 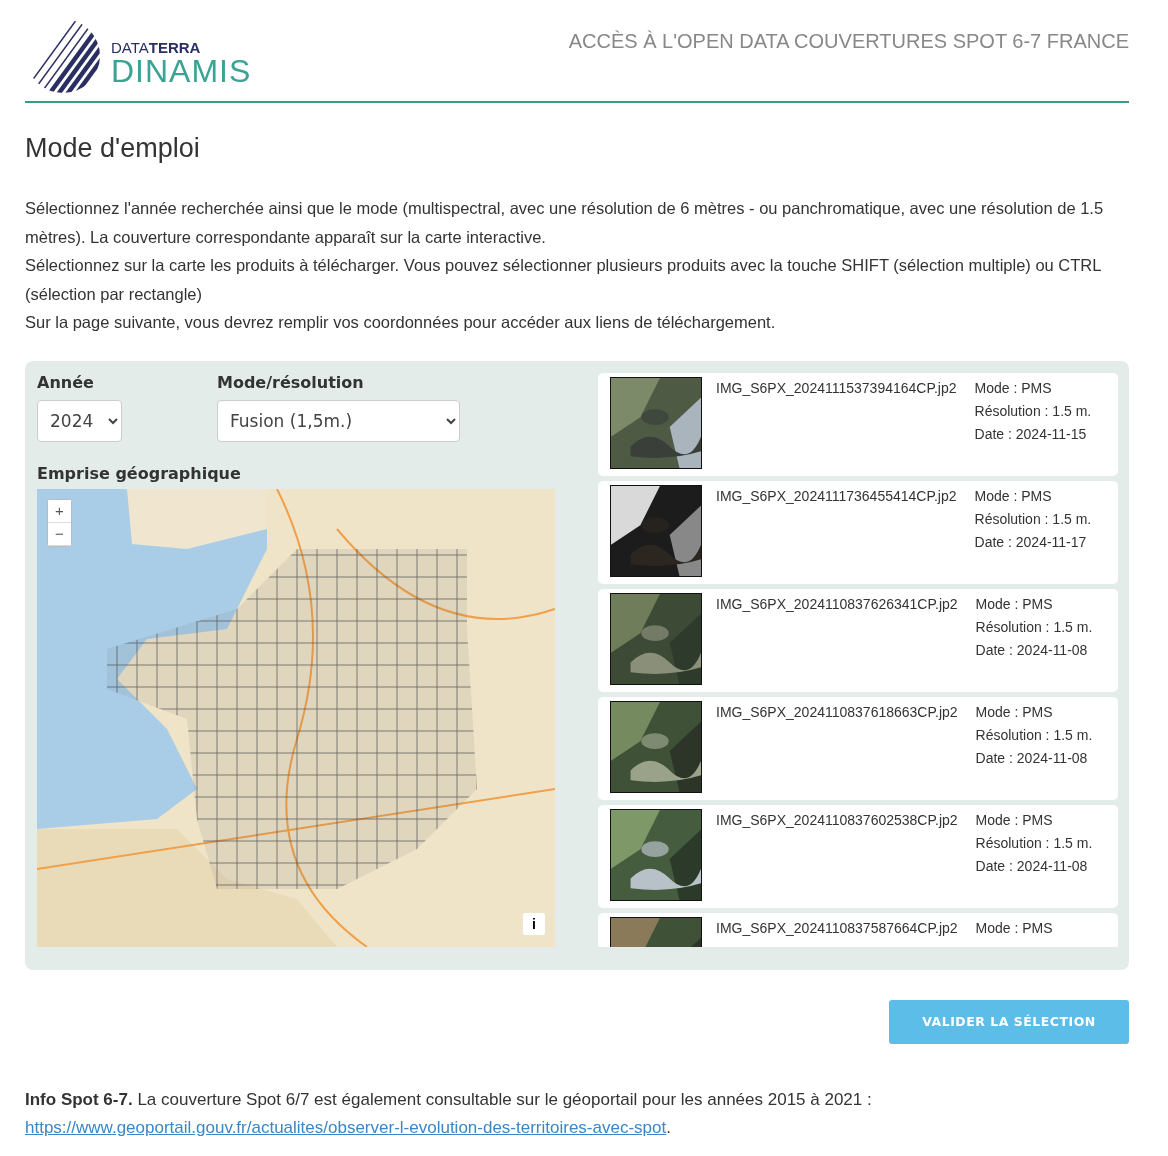 What do you see at coordinates (837, 820) in the screenshot?
I see `file-name: IMG_S6PX_2024110837602538CP.jp2` at bounding box center [837, 820].